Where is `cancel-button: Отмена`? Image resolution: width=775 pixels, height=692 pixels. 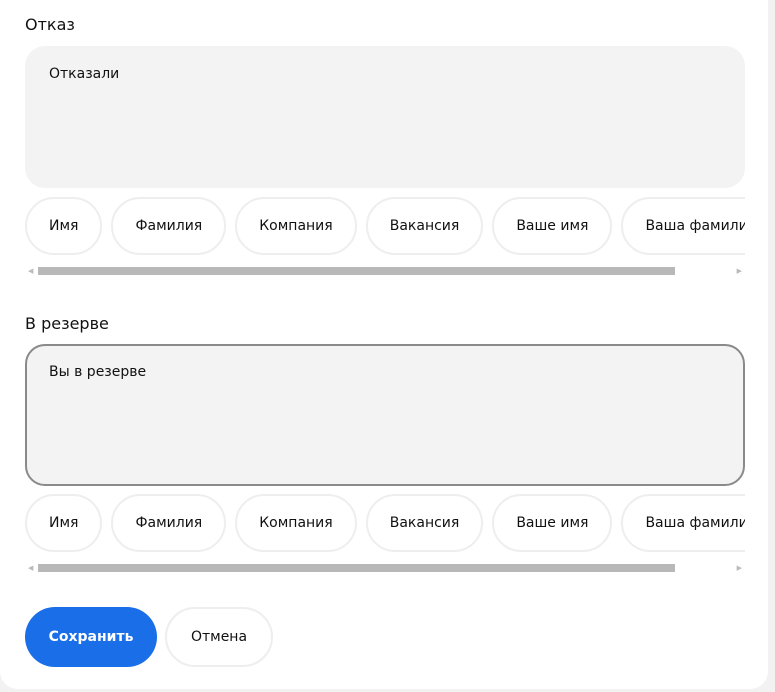
cancel-button: Отмена is located at coordinates (219, 637).